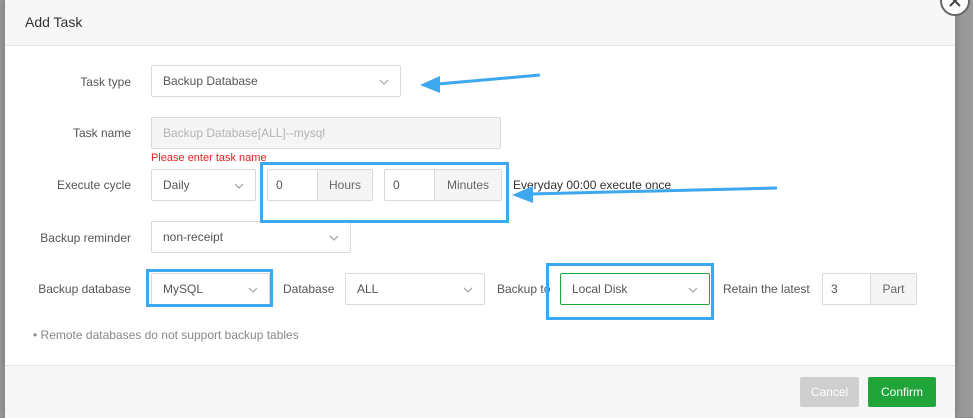  I want to click on database-value: ALL, so click(368, 289).